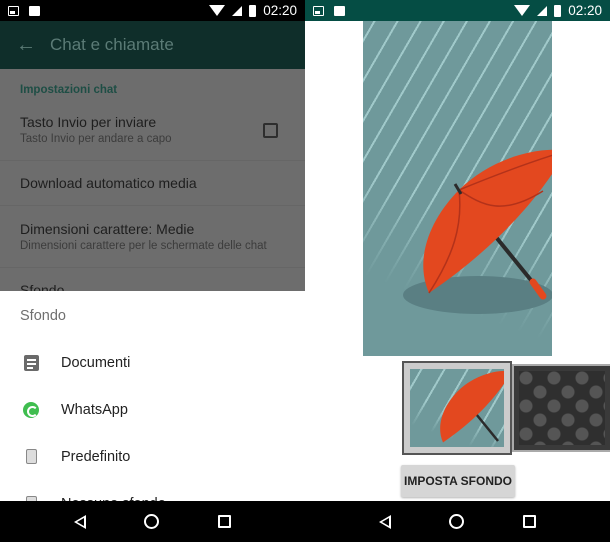 Image resolution: width=610 pixels, height=542 pixels. Describe the element at coordinates (107, 229) in the screenshot. I see `pref-title: Dimensioni carattere: Medie` at that location.